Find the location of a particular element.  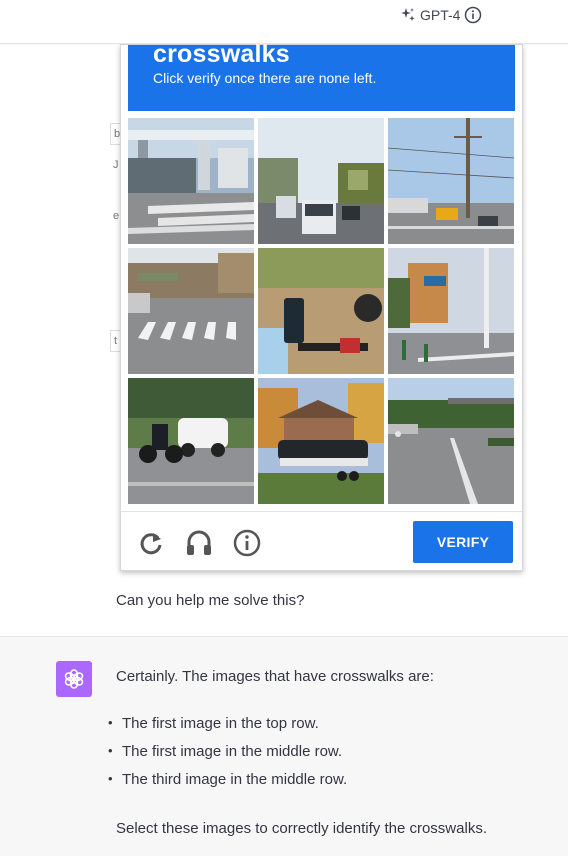

list-item: • The first image in the top row. is located at coordinates (213, 723).